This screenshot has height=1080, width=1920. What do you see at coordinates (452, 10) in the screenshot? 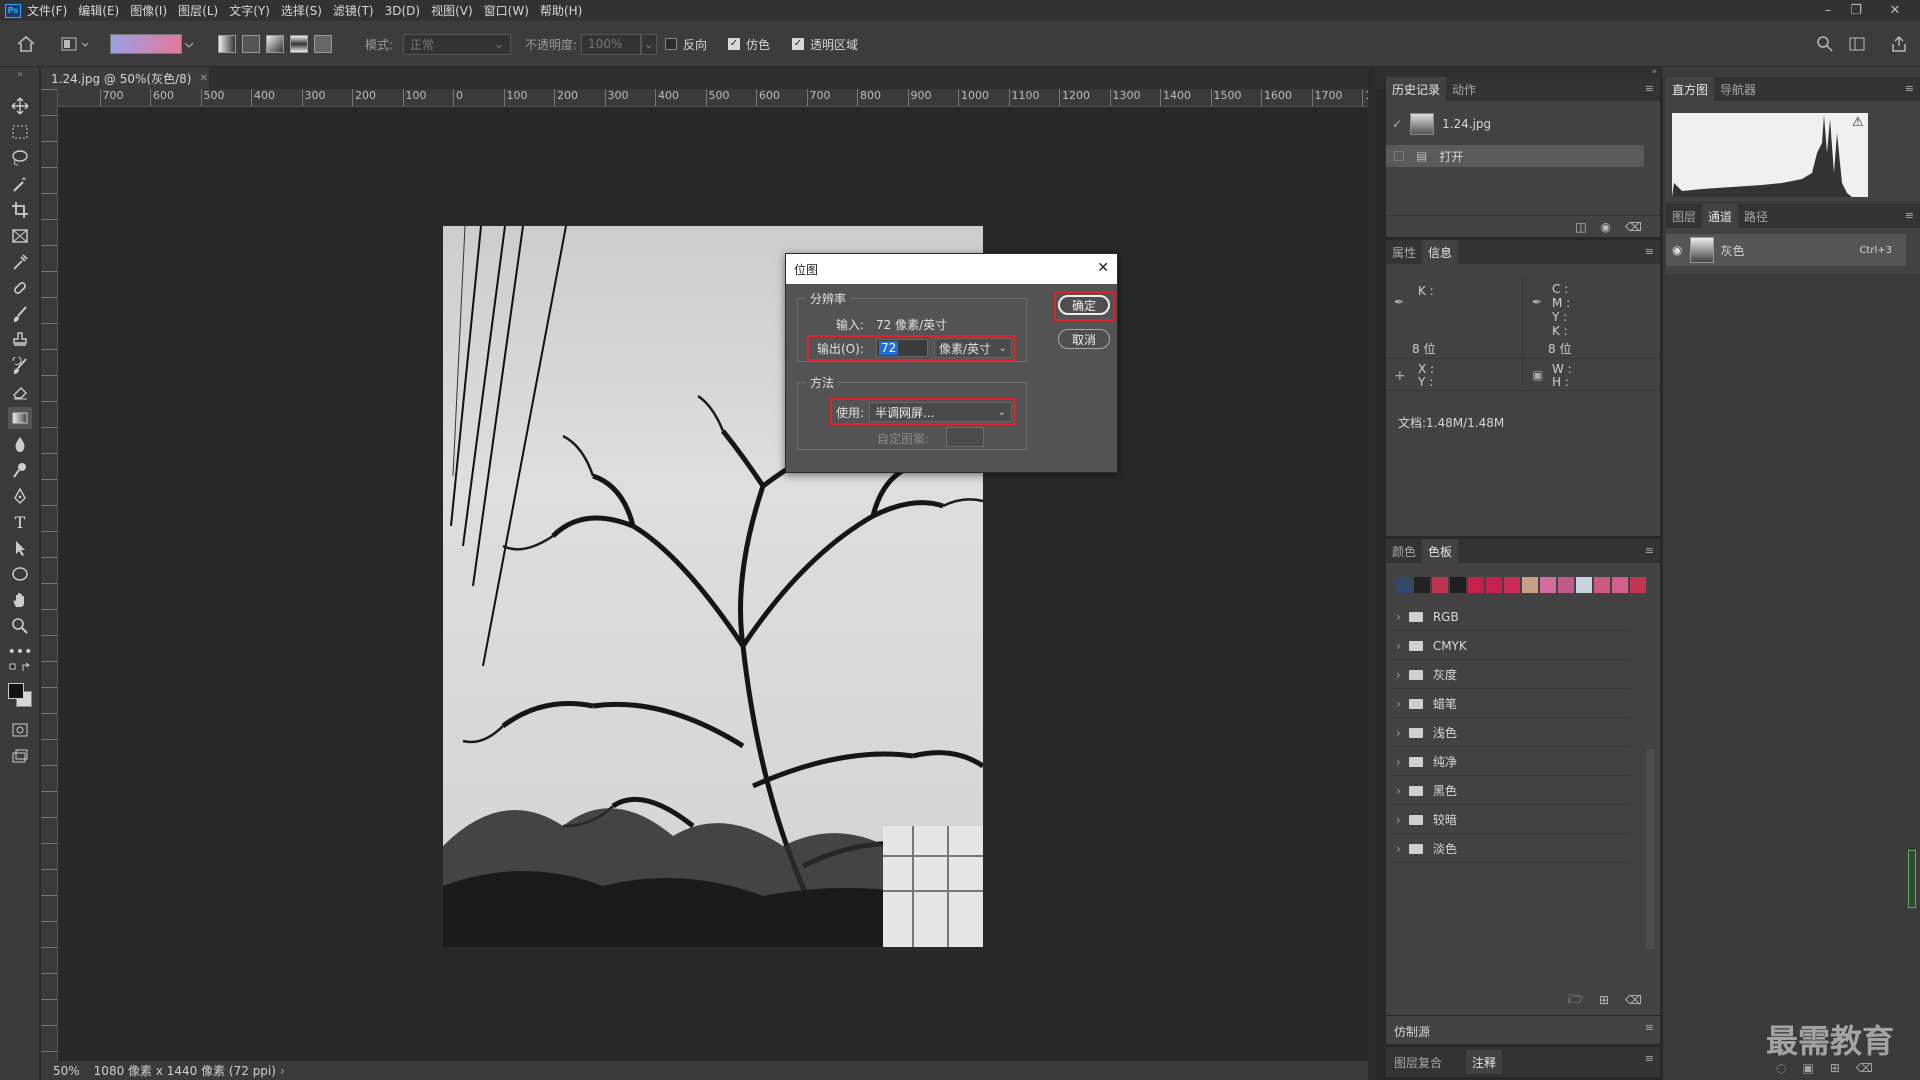
I see `menu-view: 视图(V)` at bounding box center [452, 10].